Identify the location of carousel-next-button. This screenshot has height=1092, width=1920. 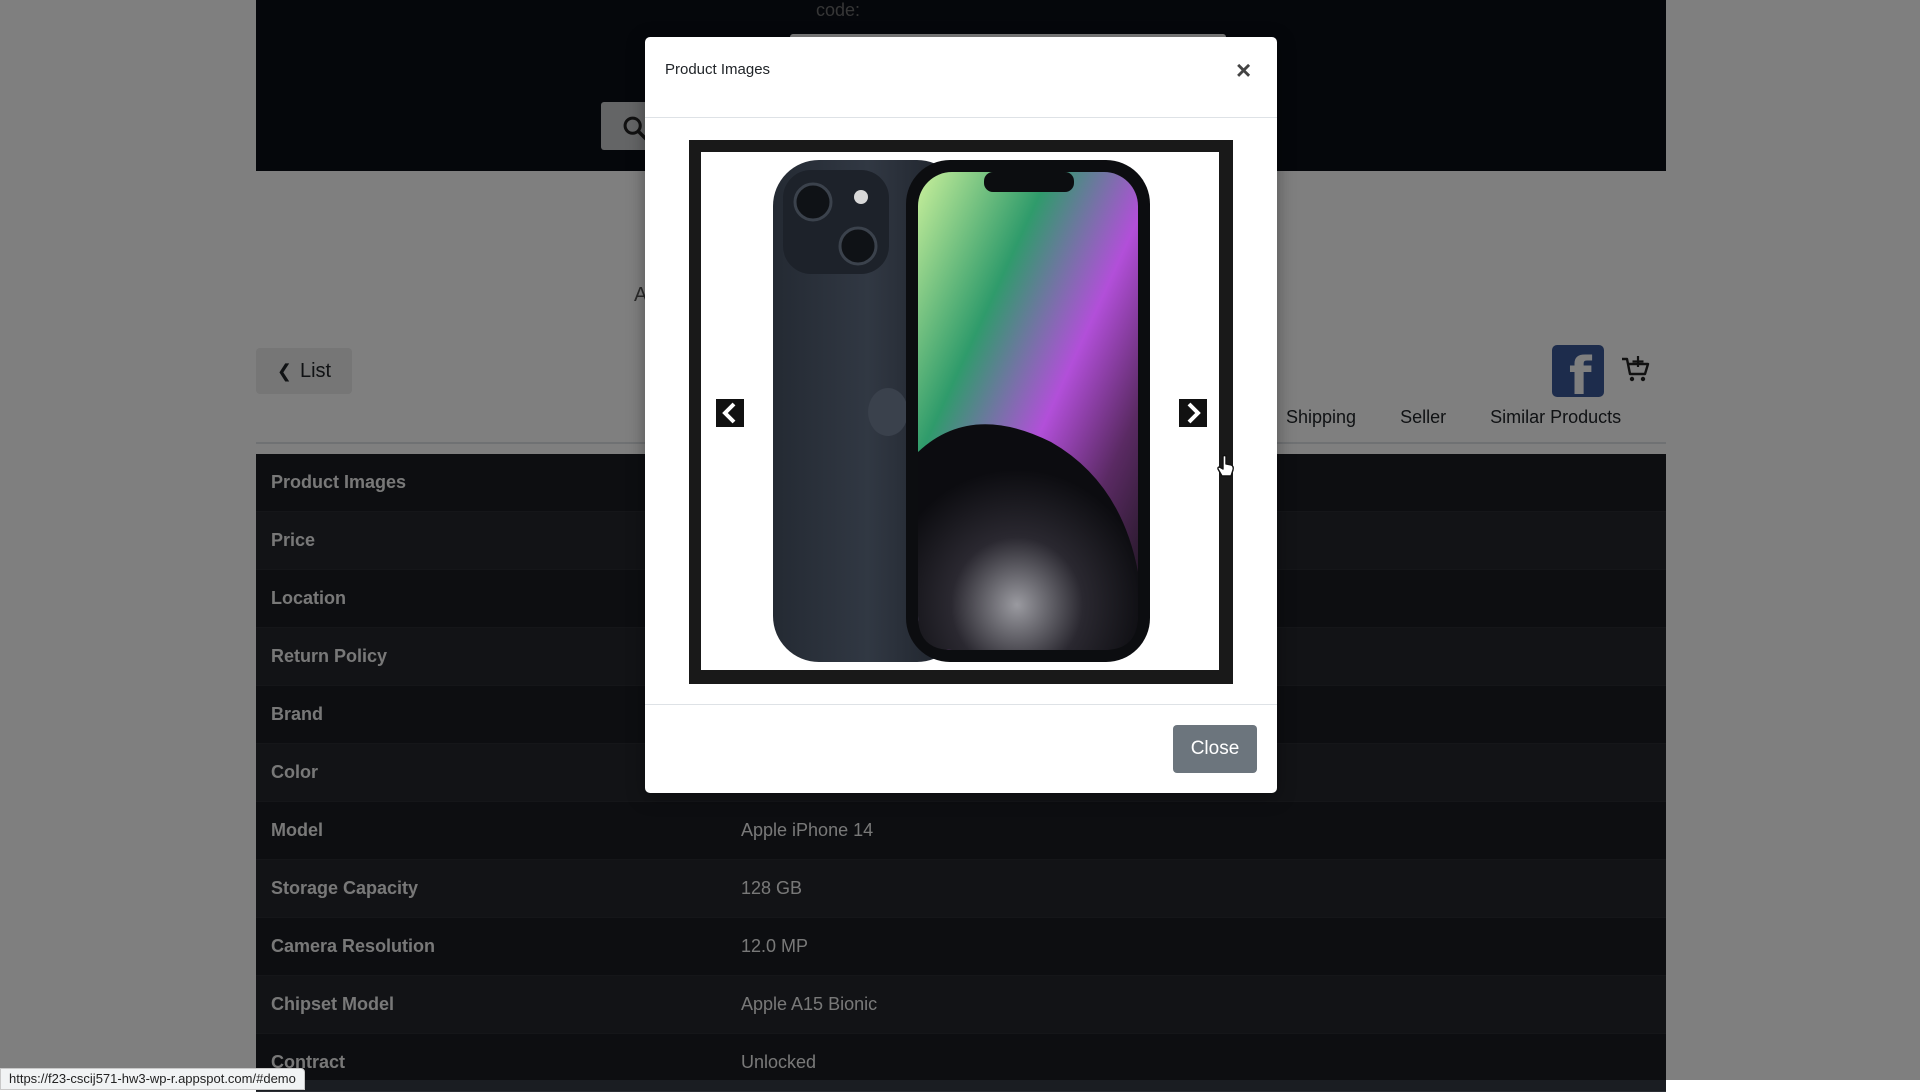
(1193, 413).